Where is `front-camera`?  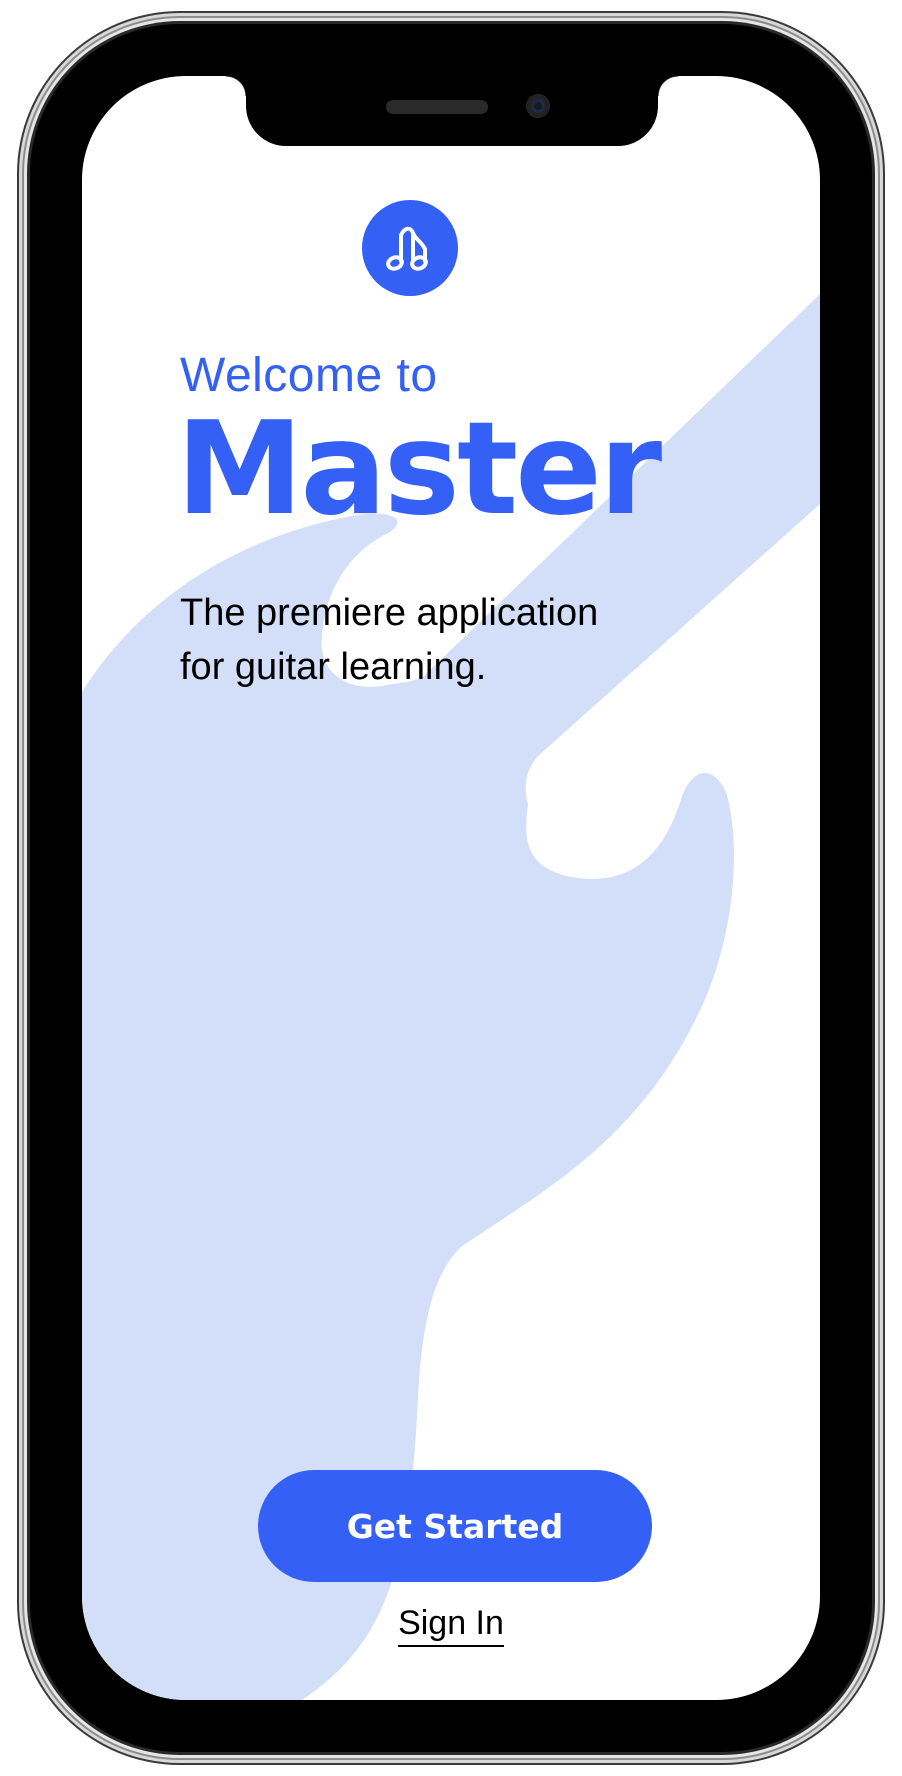
front-camera is located at coordinates (538, 106).